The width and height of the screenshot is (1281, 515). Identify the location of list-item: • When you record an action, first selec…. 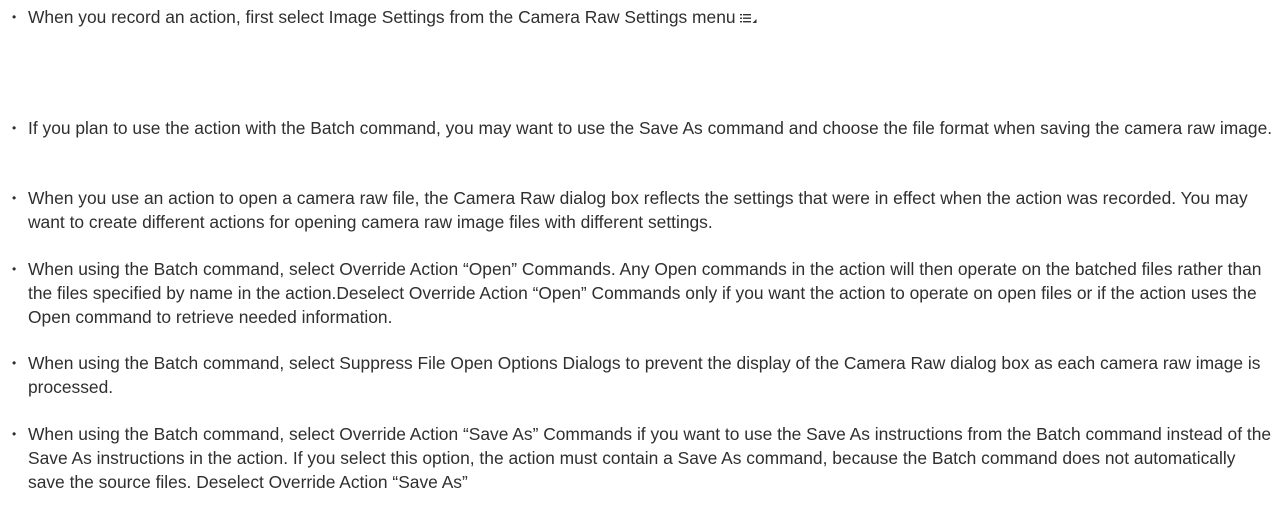
(643, 17).